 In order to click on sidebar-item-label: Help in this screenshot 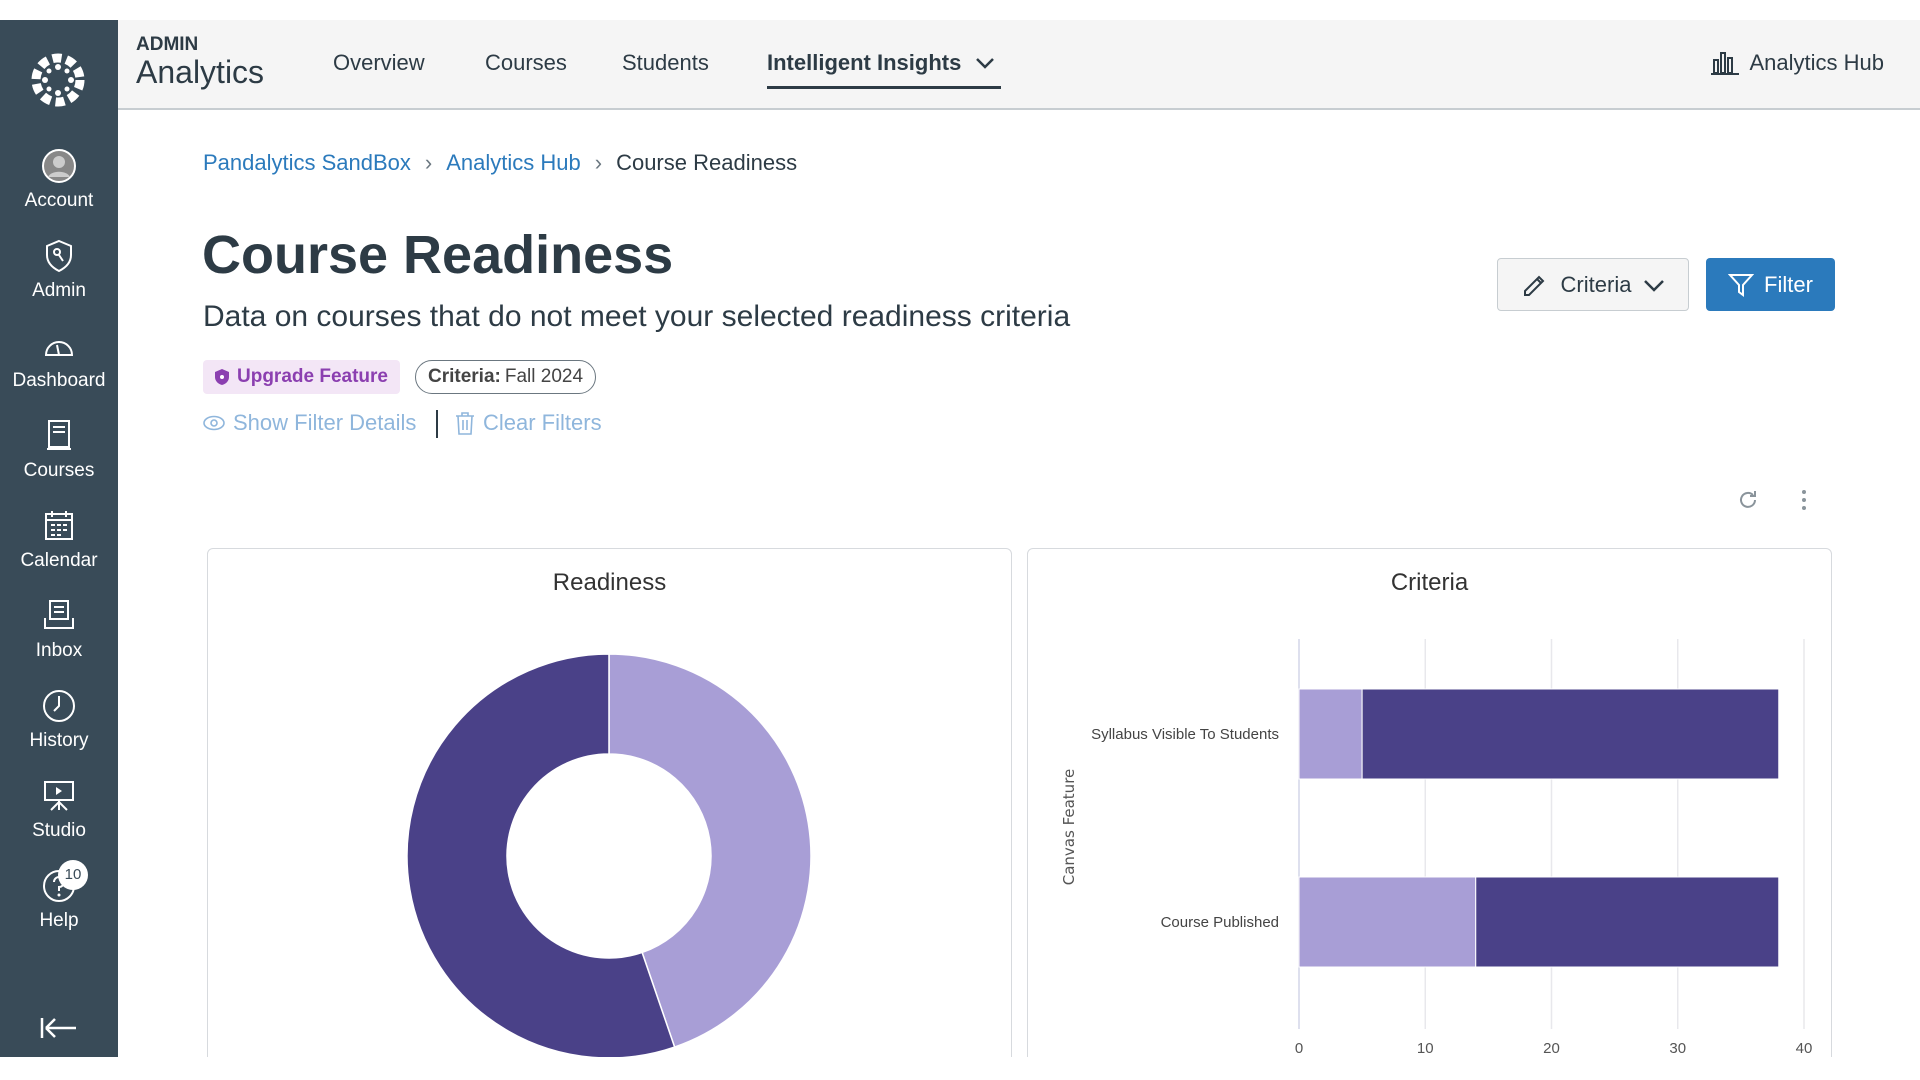, I will do `click(59, 920)`.